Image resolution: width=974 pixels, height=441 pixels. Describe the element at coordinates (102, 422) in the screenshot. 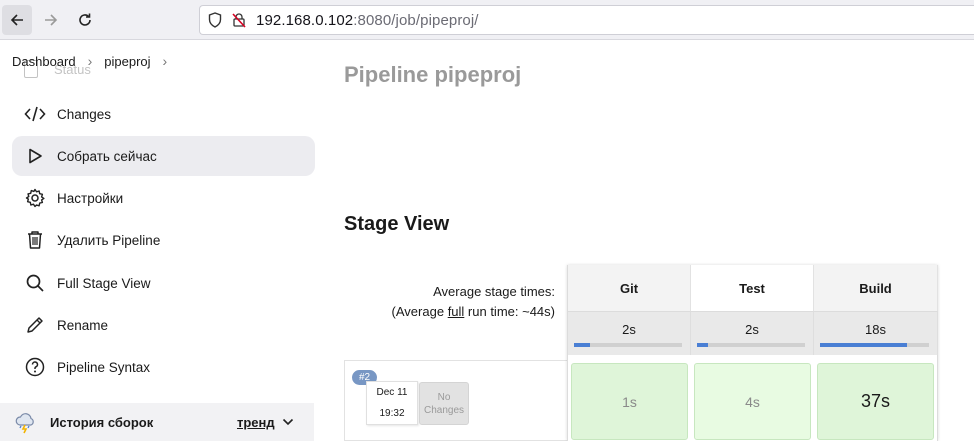

I see `build-history-title: История сборок` at that location.